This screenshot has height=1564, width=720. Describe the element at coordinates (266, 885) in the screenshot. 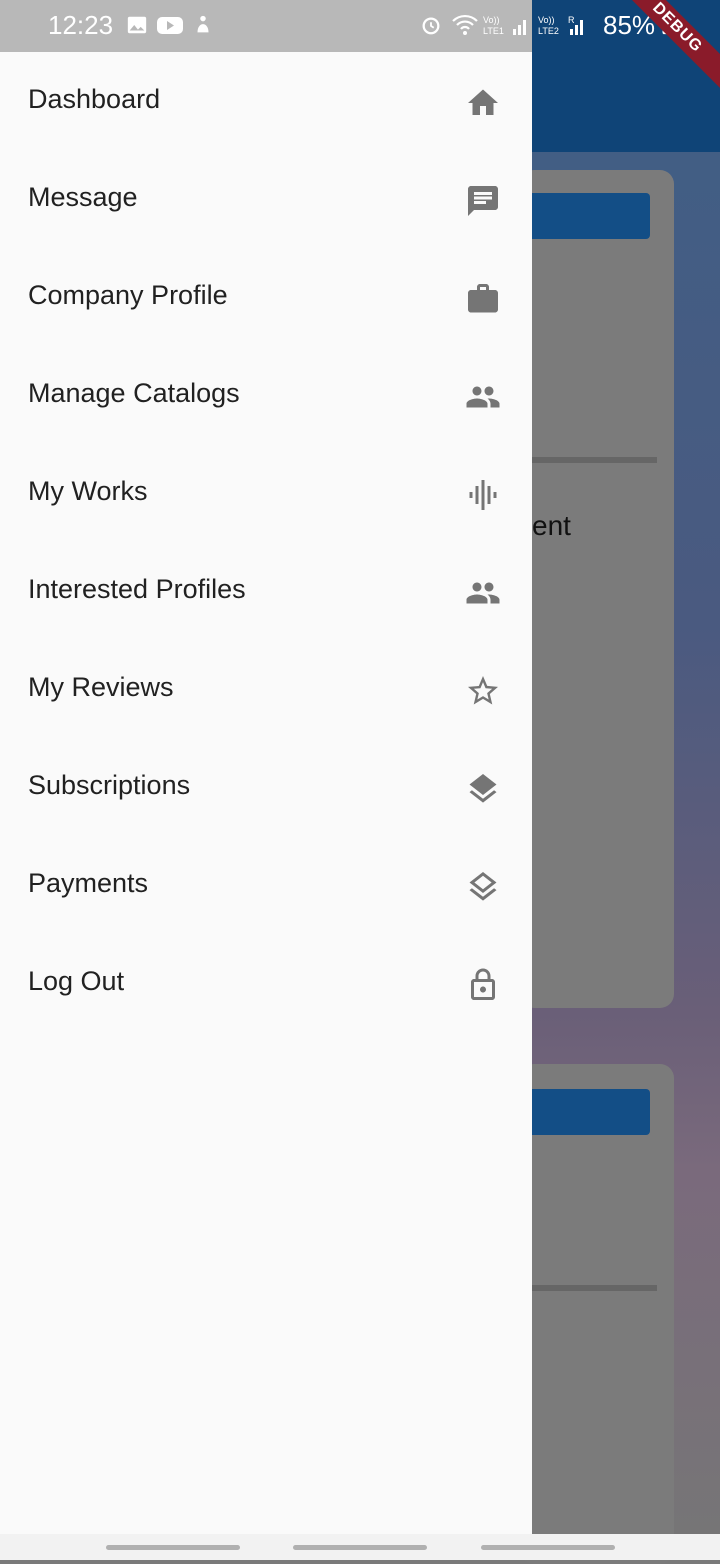

I see `drawer-item-payments: Payments` at that location.